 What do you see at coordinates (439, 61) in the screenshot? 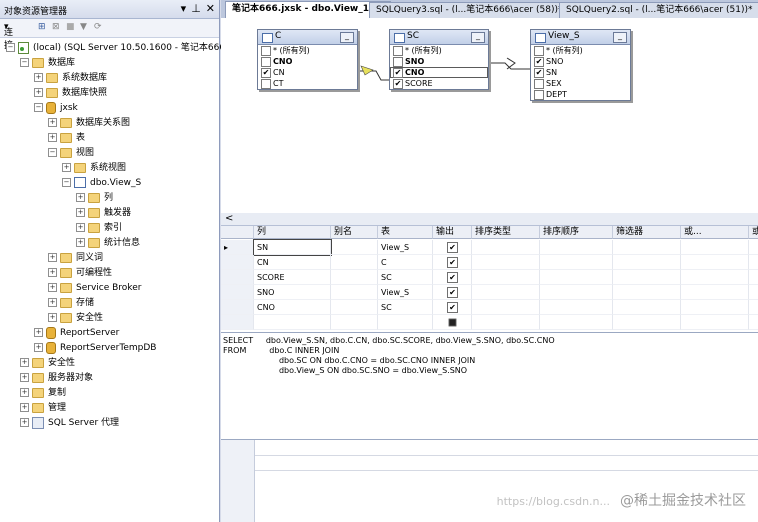
I see `table-column: SNO` at bounding box center [439, 61].